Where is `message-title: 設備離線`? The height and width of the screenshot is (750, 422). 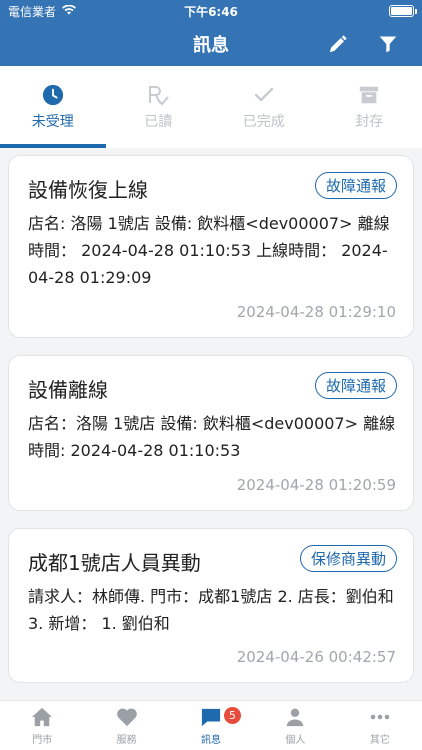 message-title: 設備離線 is located at coordinates (68, 390).